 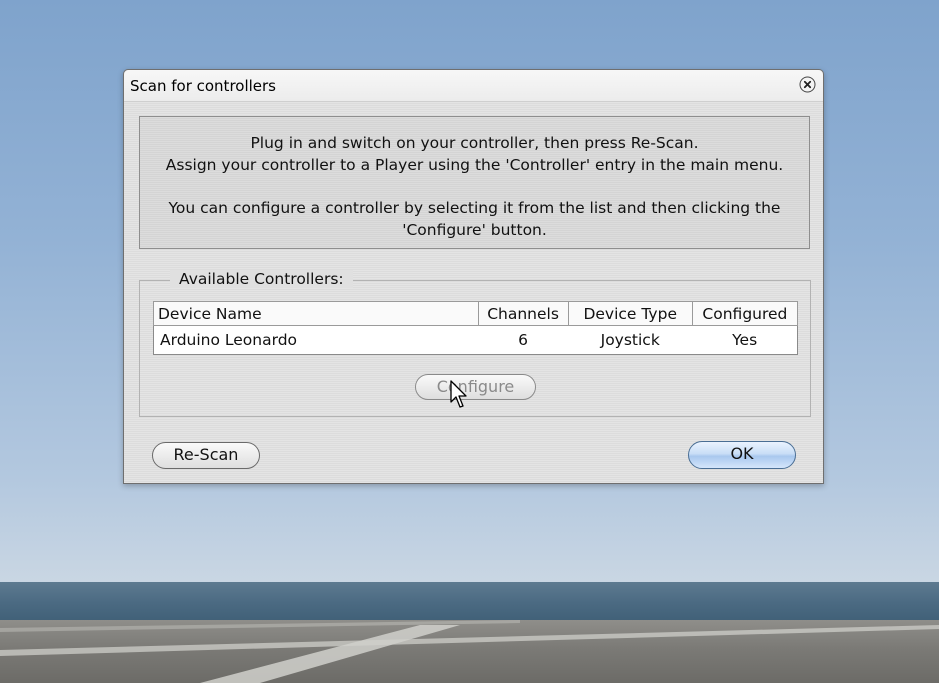 I want to click on column-header-device-type: Device Type, so click(x=630, y=313).